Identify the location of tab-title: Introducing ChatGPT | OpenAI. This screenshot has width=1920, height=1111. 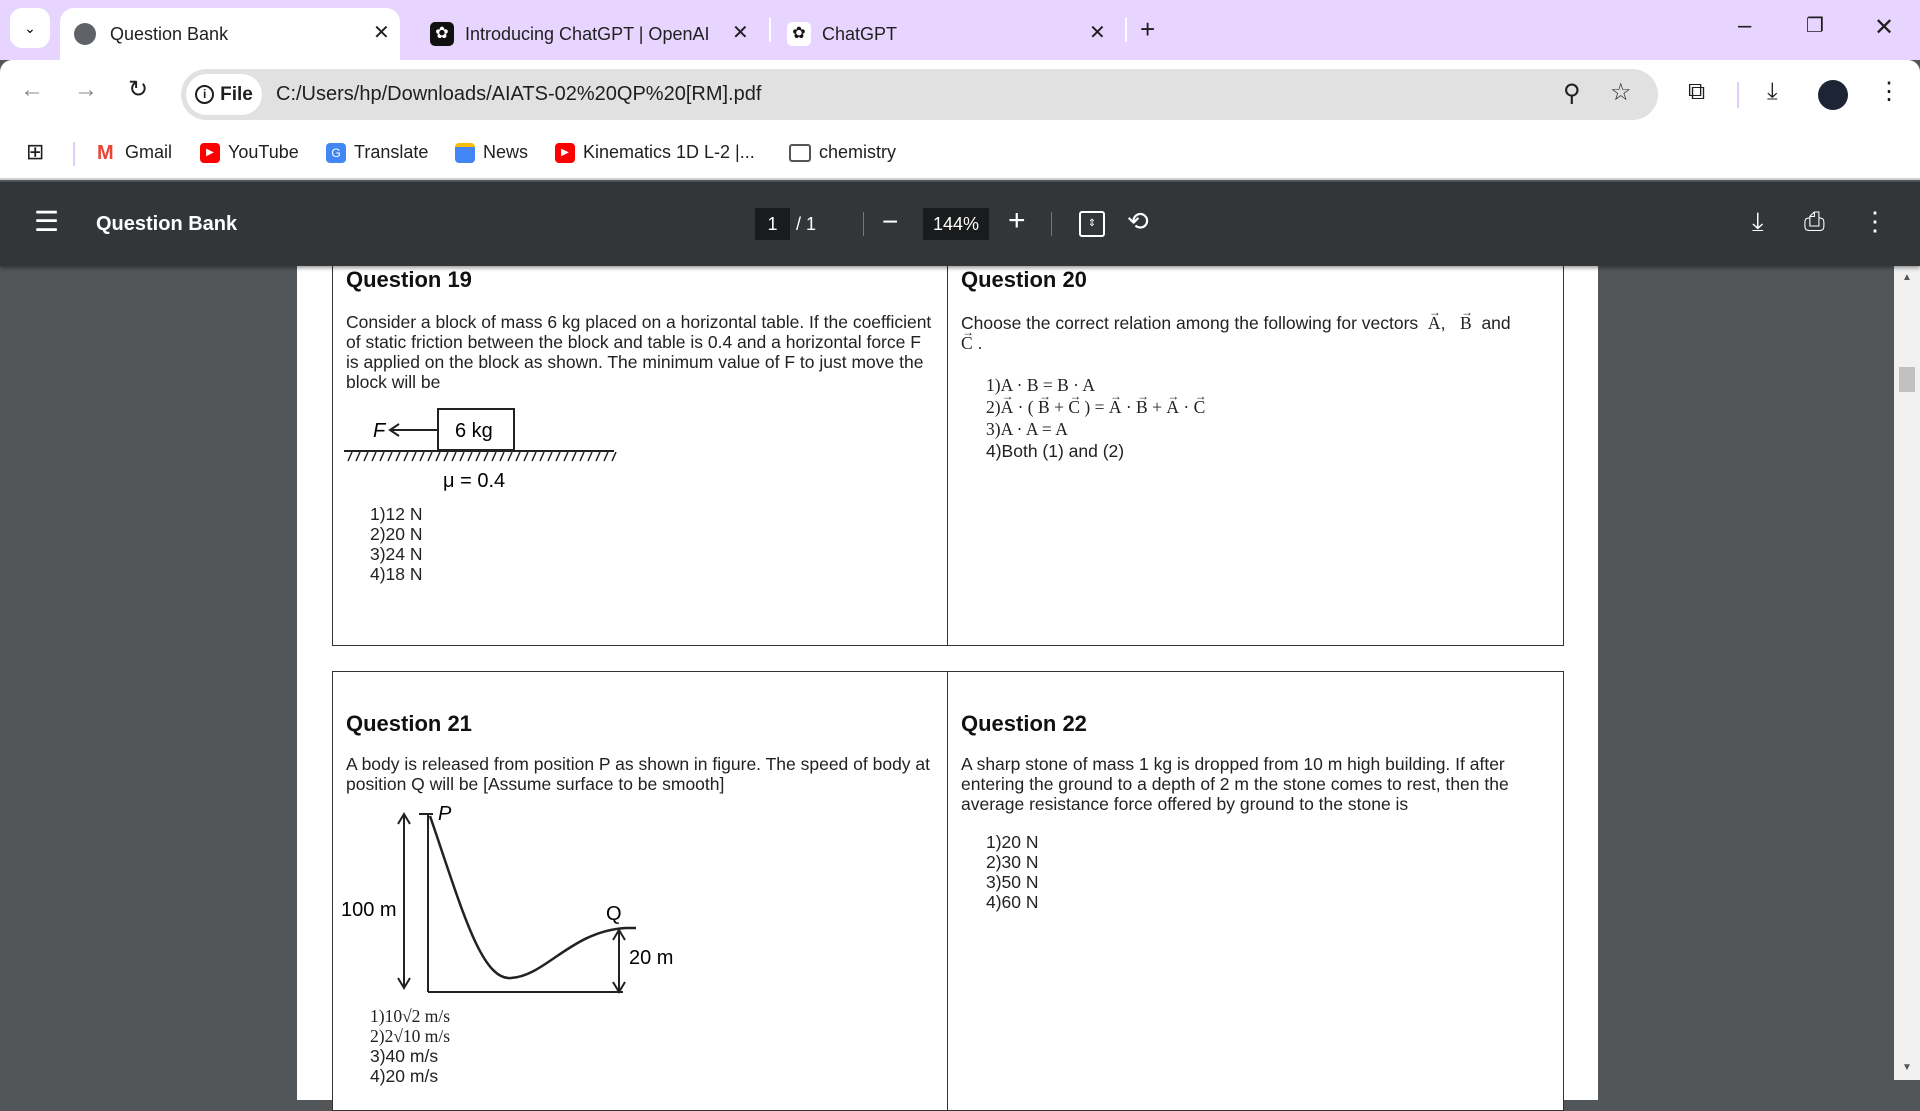
(587, 33).